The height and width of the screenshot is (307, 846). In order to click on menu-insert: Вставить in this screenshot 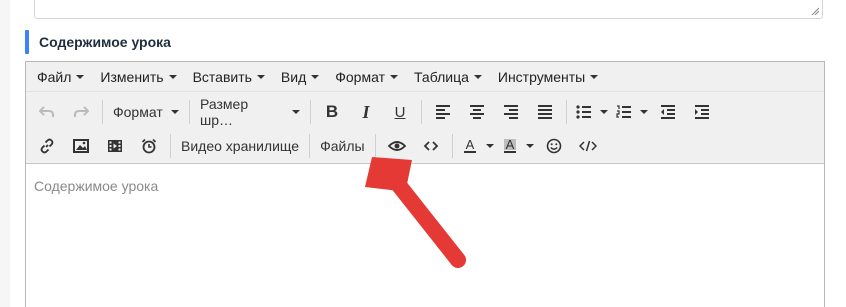, I will do `click(229, 77)`.